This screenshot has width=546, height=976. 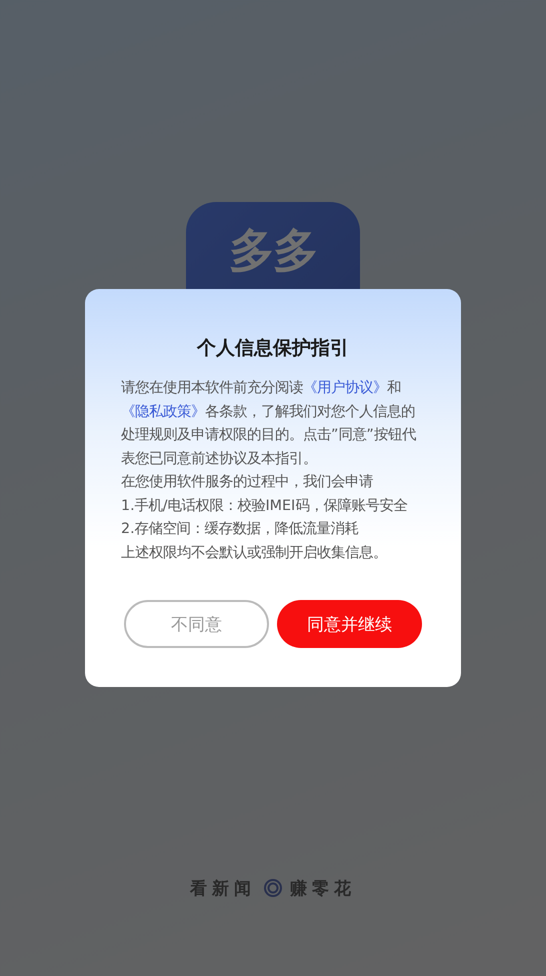 What do you see at coordinates (273, 888) in the screenshot?
I see `ring-icon` at bounding box center [273, 888].